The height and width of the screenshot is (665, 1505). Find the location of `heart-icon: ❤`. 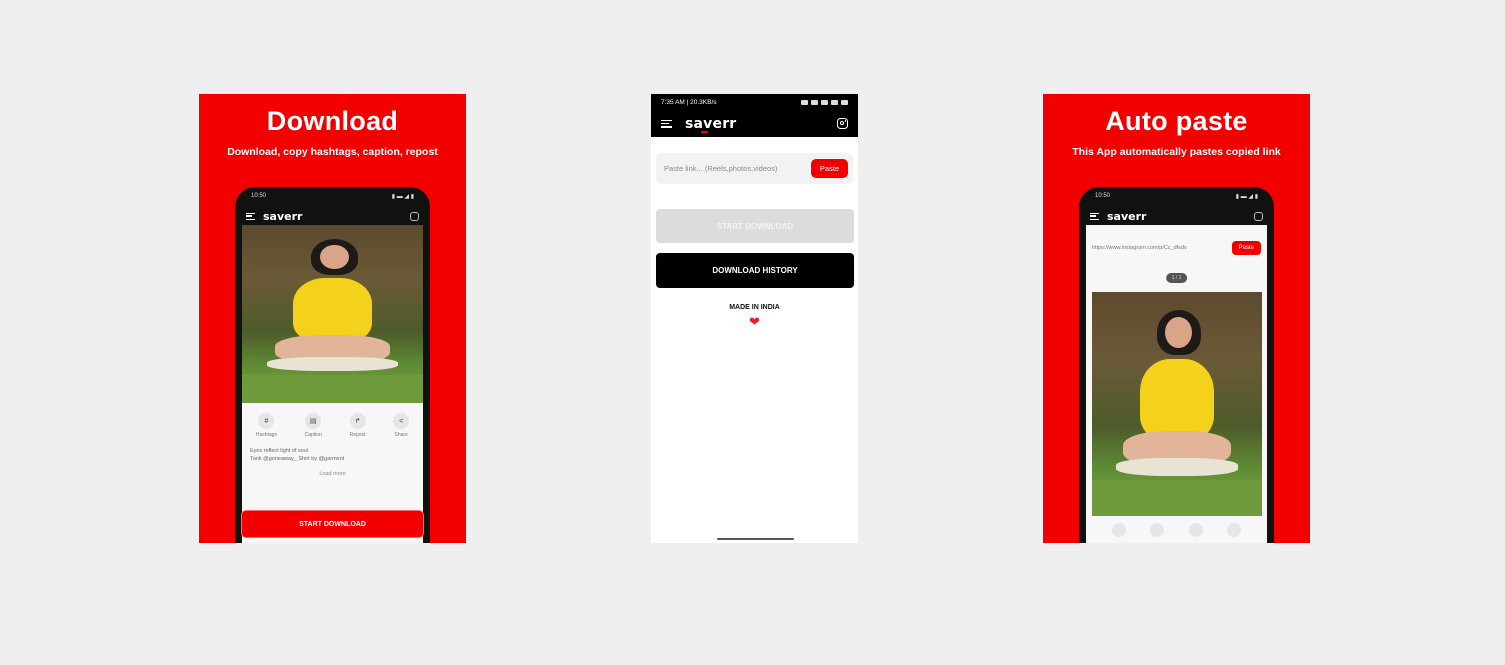

heart-icon: ❤ is located at coordinates (754, 321).